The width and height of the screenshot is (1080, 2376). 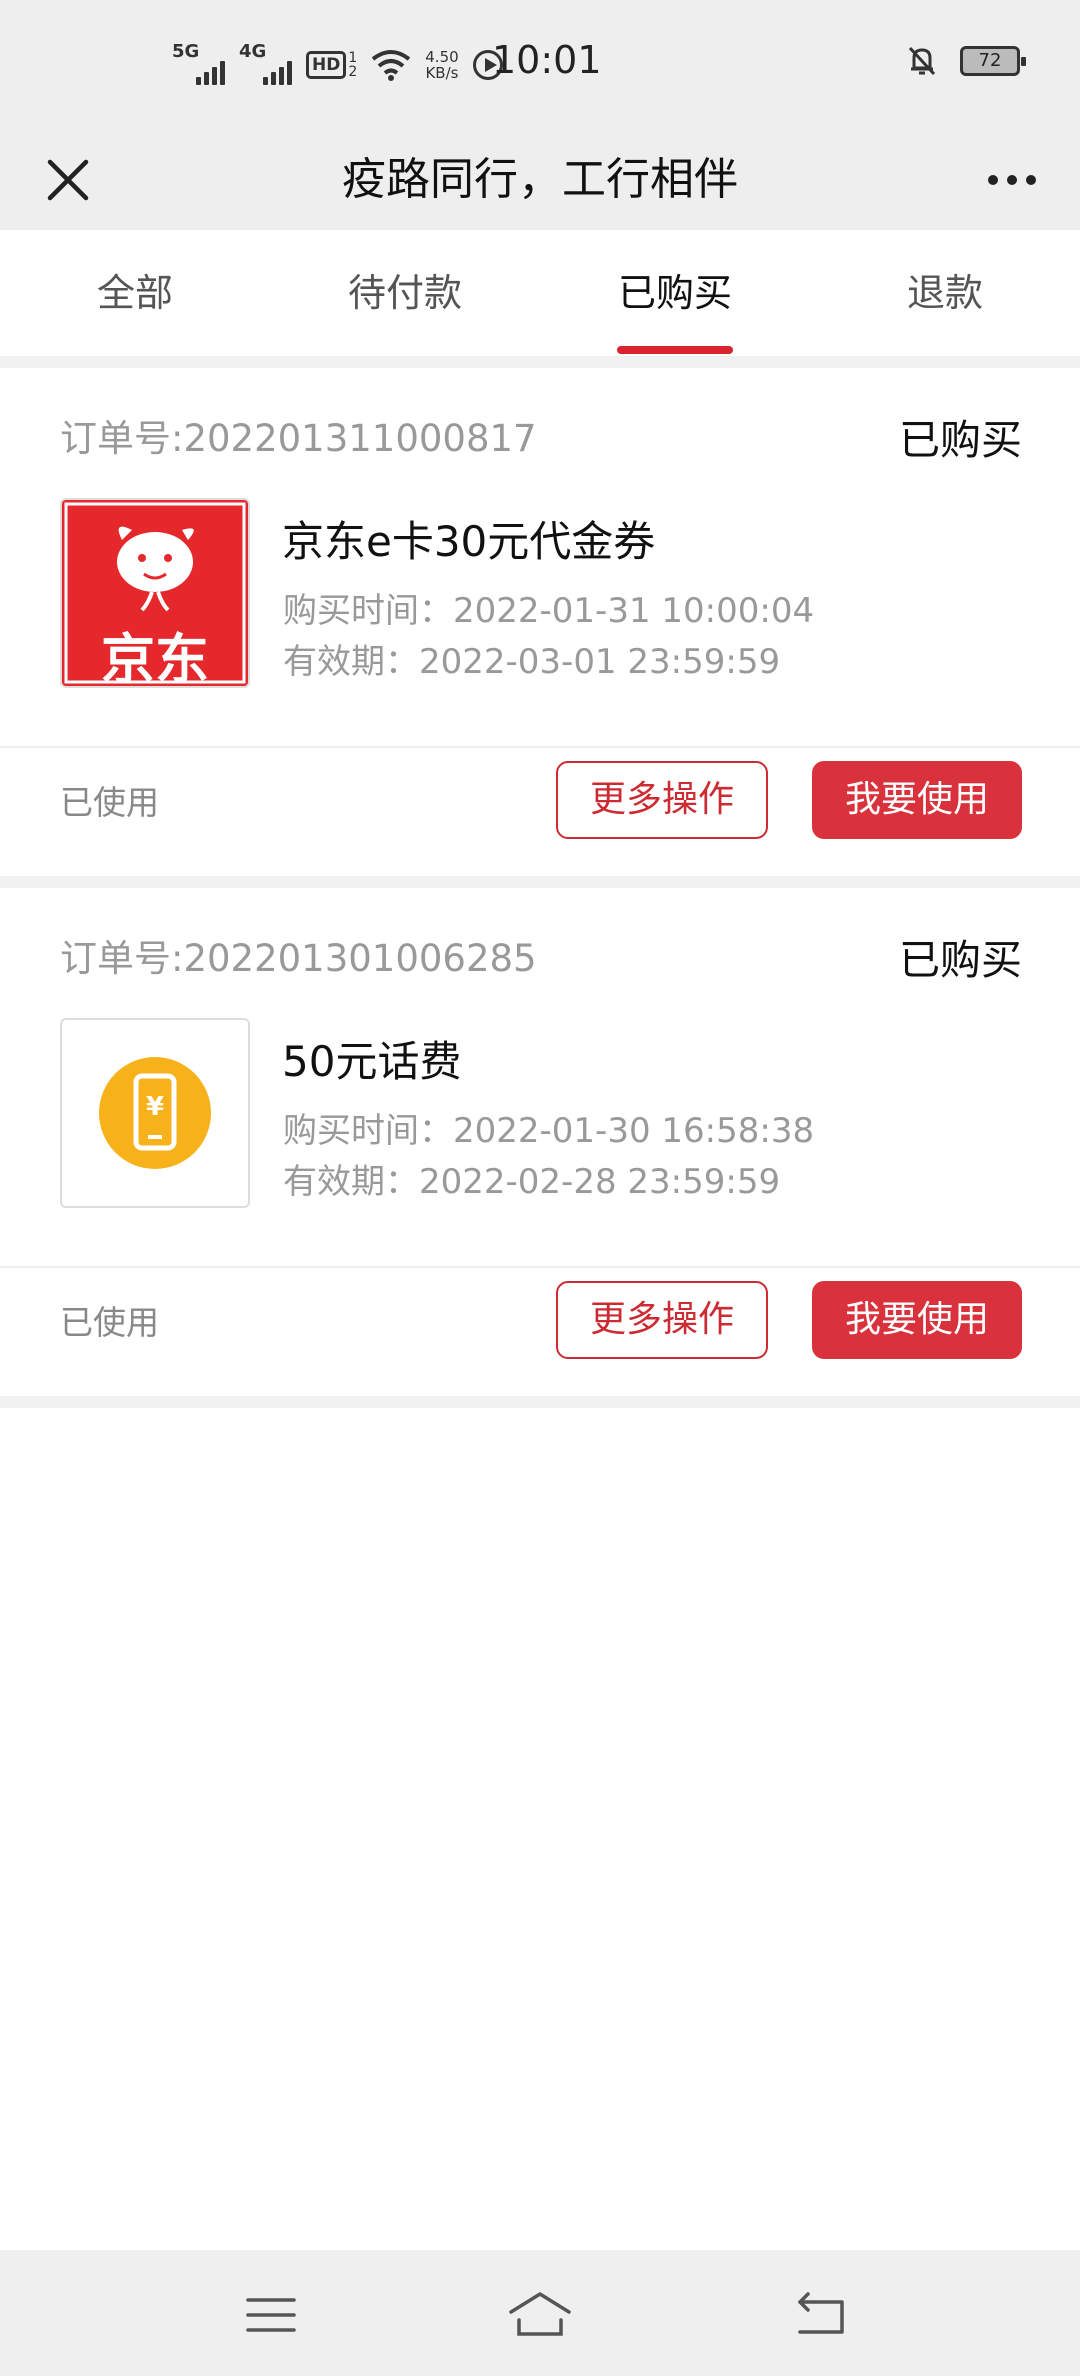 I want to click on purchase-time: 购买时间：2022-01-31 10:00:04, so click(x=549, y=611).